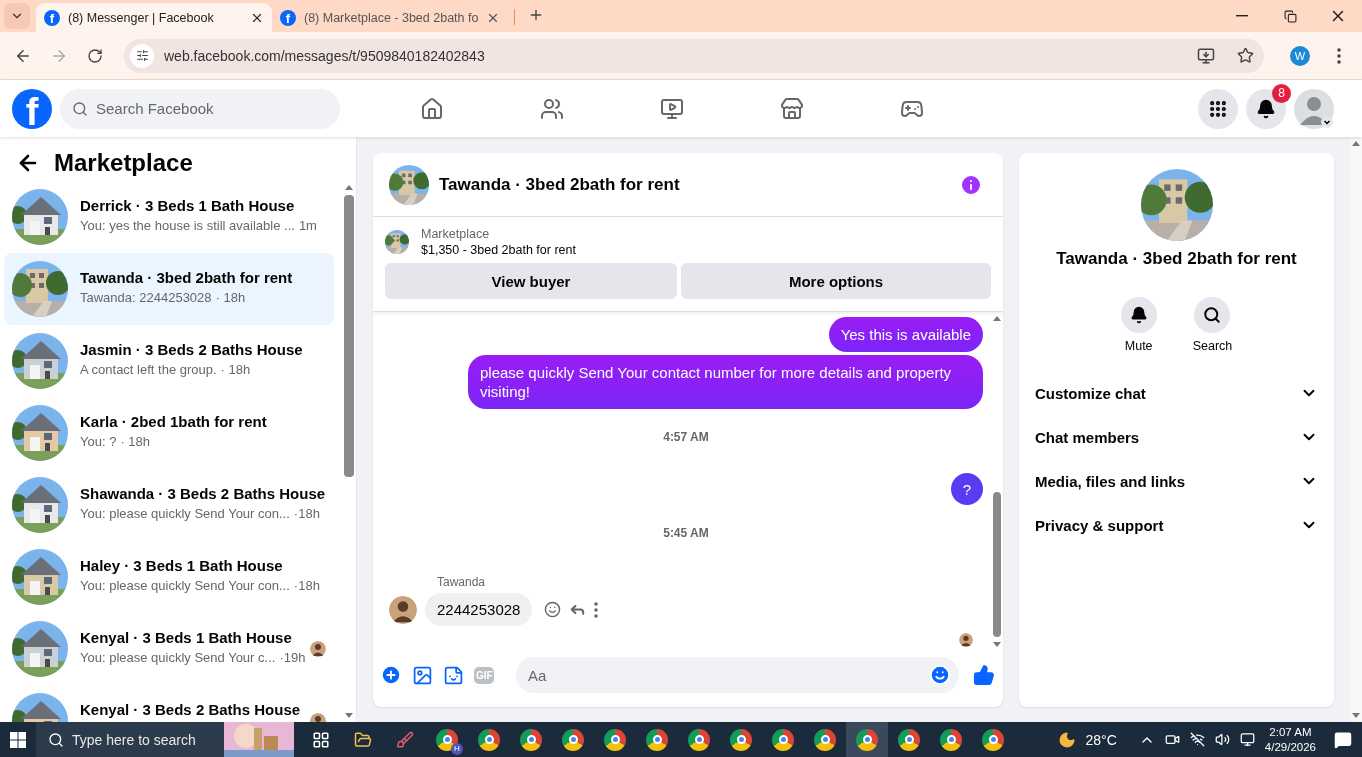 Image resolution: width=1362 pixels, height=757 pixels. I want to click on conversation-name: Tawanda · 3bed 2bath for rent, so click(187, 277).